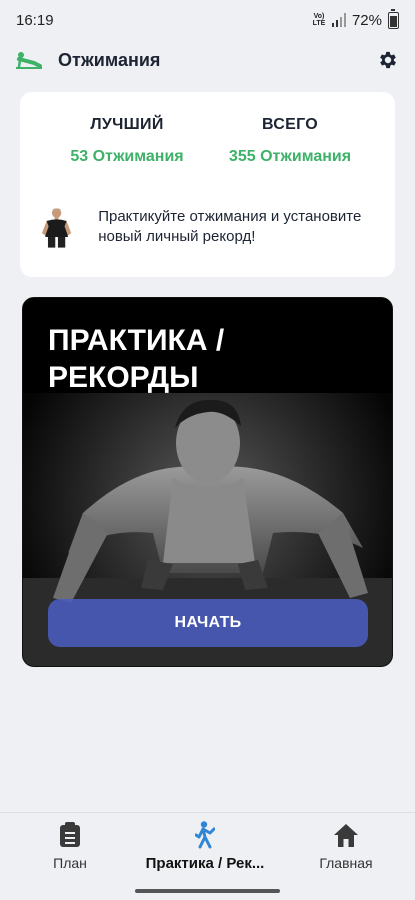 Image resolution: width=415 pixels, height=900 pixels. What do you see at coordinates (208, 359) in the screenshot?
I see `hero-title: ПРАКТИКА / РЕКОРДЫ` at bounding box center [208, 359].